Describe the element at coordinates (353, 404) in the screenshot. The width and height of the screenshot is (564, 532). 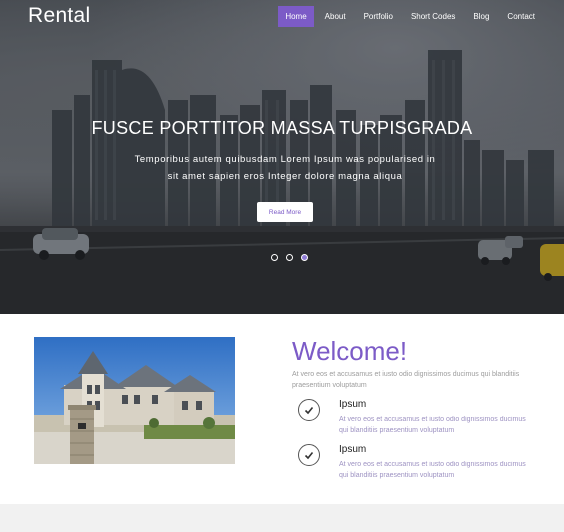
I see `feature-title-1: Ipsum` at that location.